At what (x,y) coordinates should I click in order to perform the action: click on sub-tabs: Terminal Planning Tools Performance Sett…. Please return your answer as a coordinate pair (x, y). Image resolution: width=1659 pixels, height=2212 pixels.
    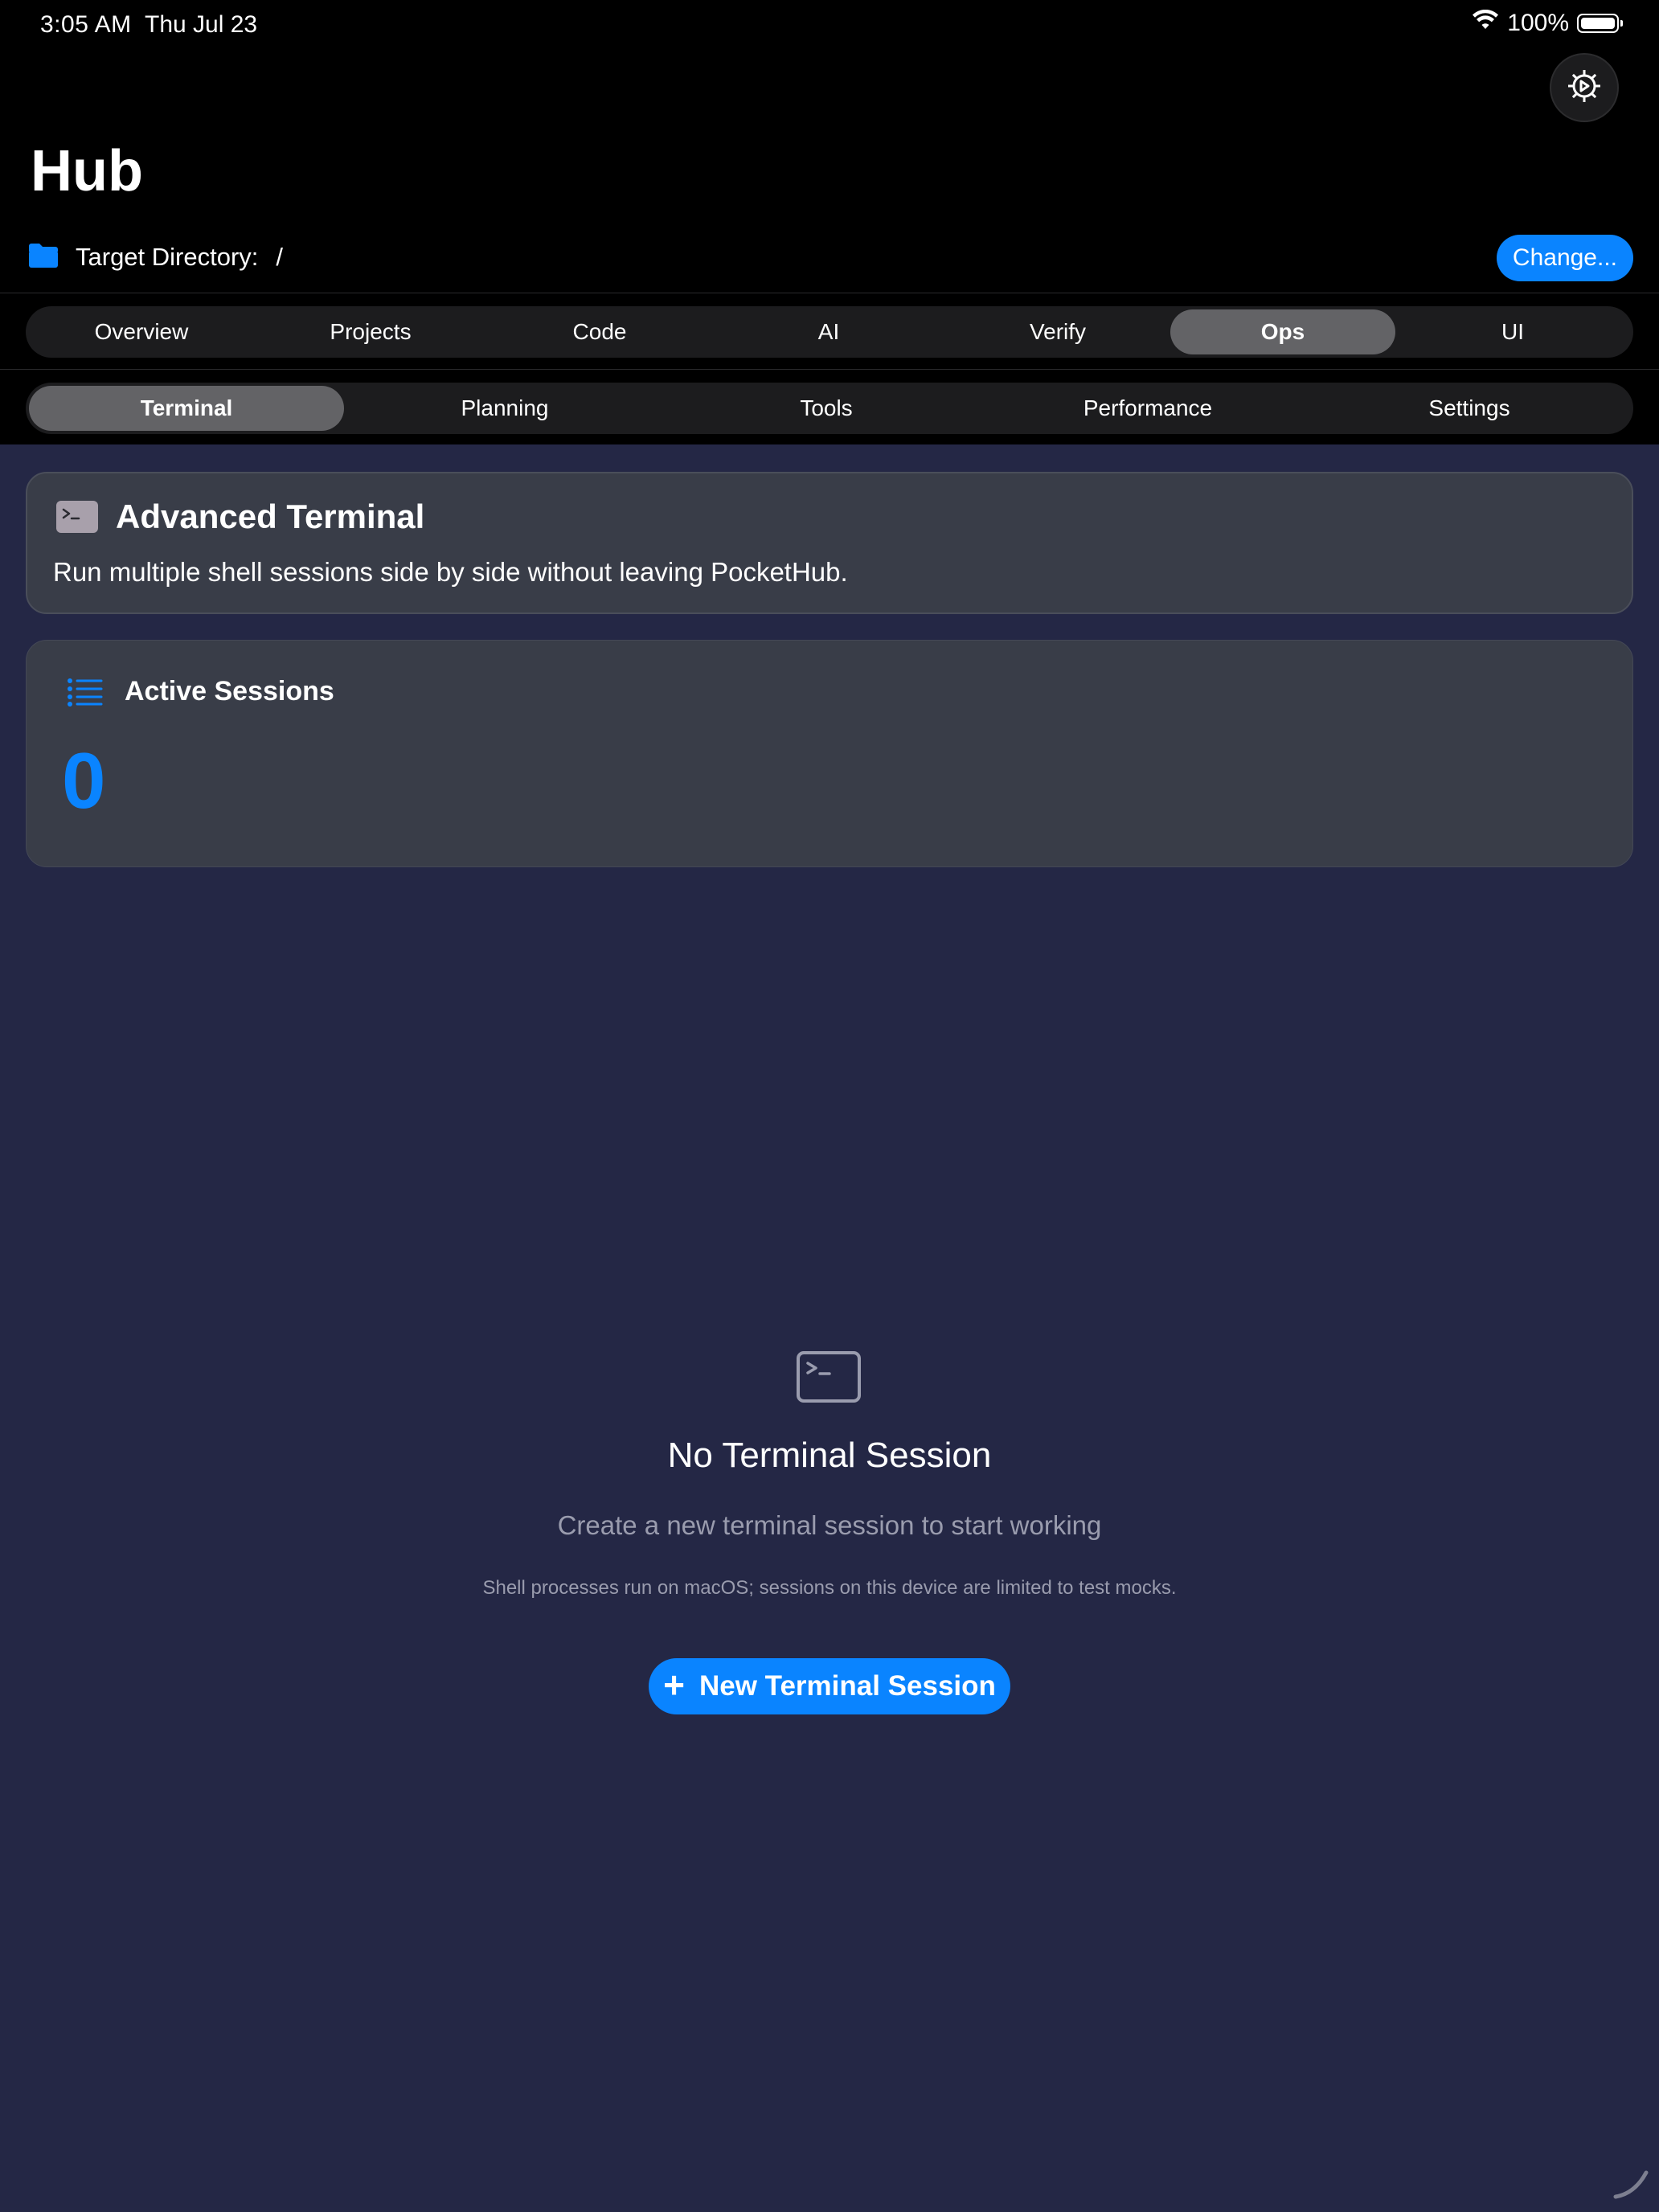
    Looking at the image, I should click on (829, 408).